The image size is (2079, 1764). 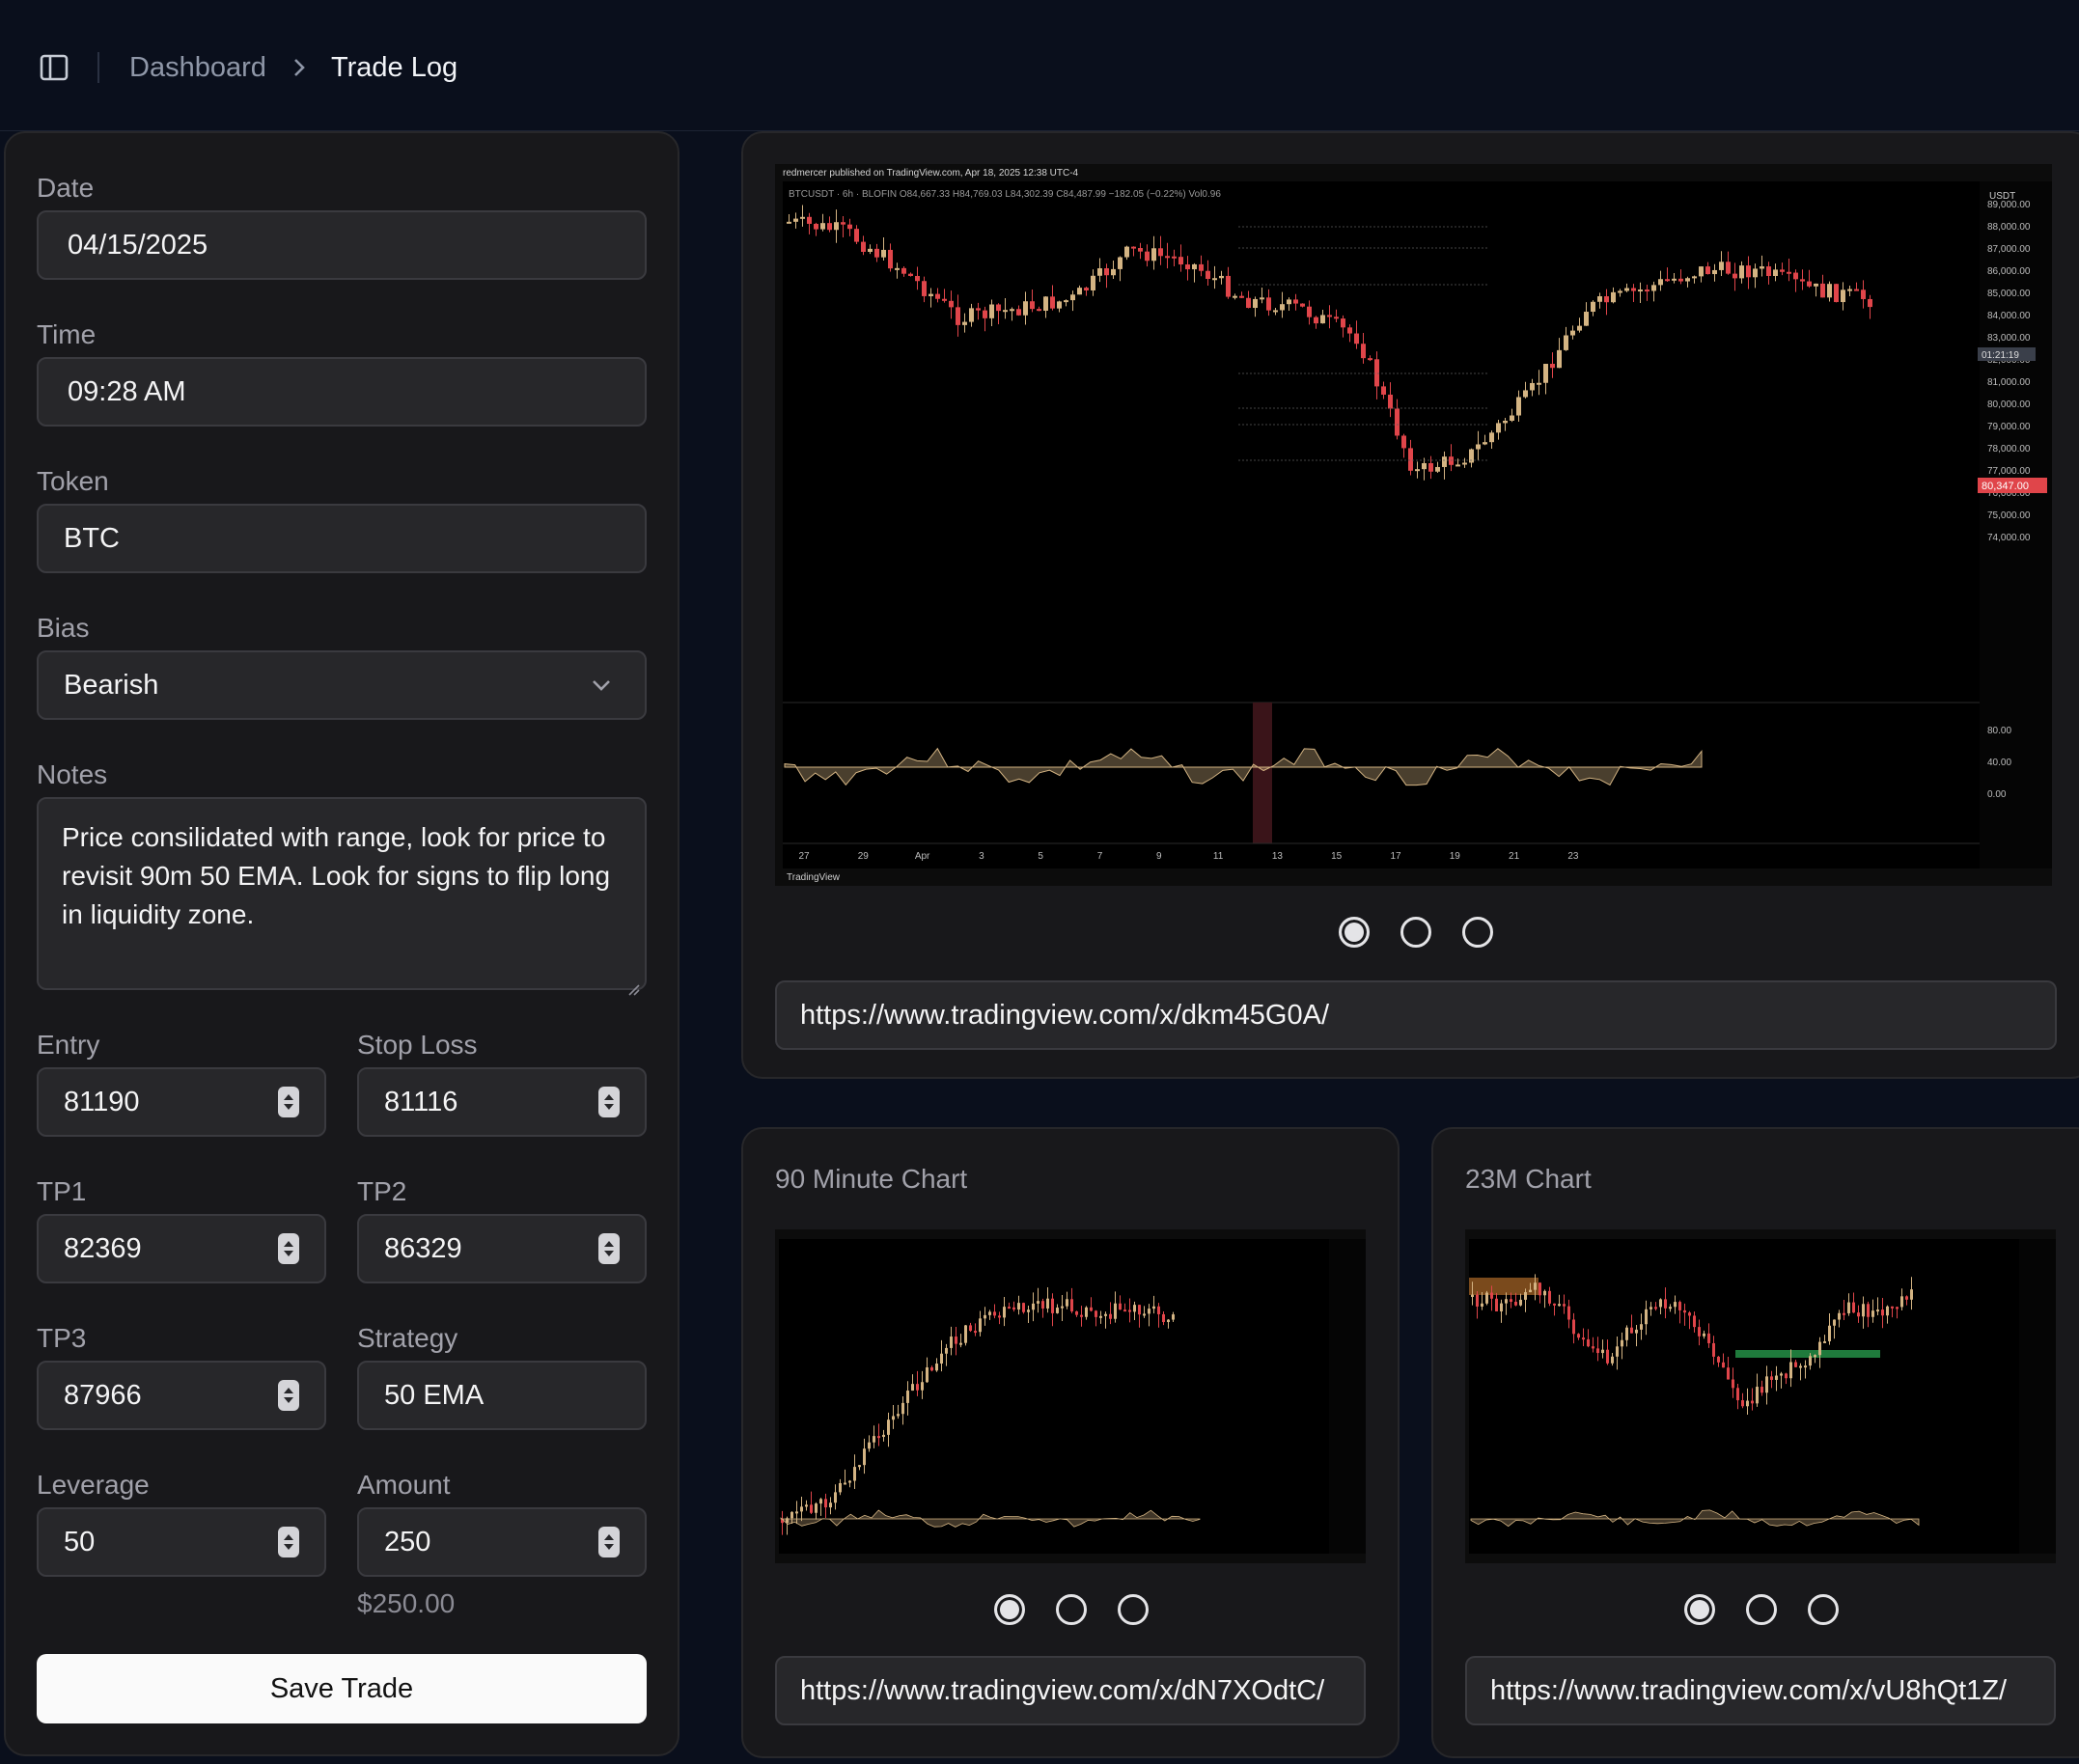 I want to click on chart-90-image, so click(x=1070, y=1396).